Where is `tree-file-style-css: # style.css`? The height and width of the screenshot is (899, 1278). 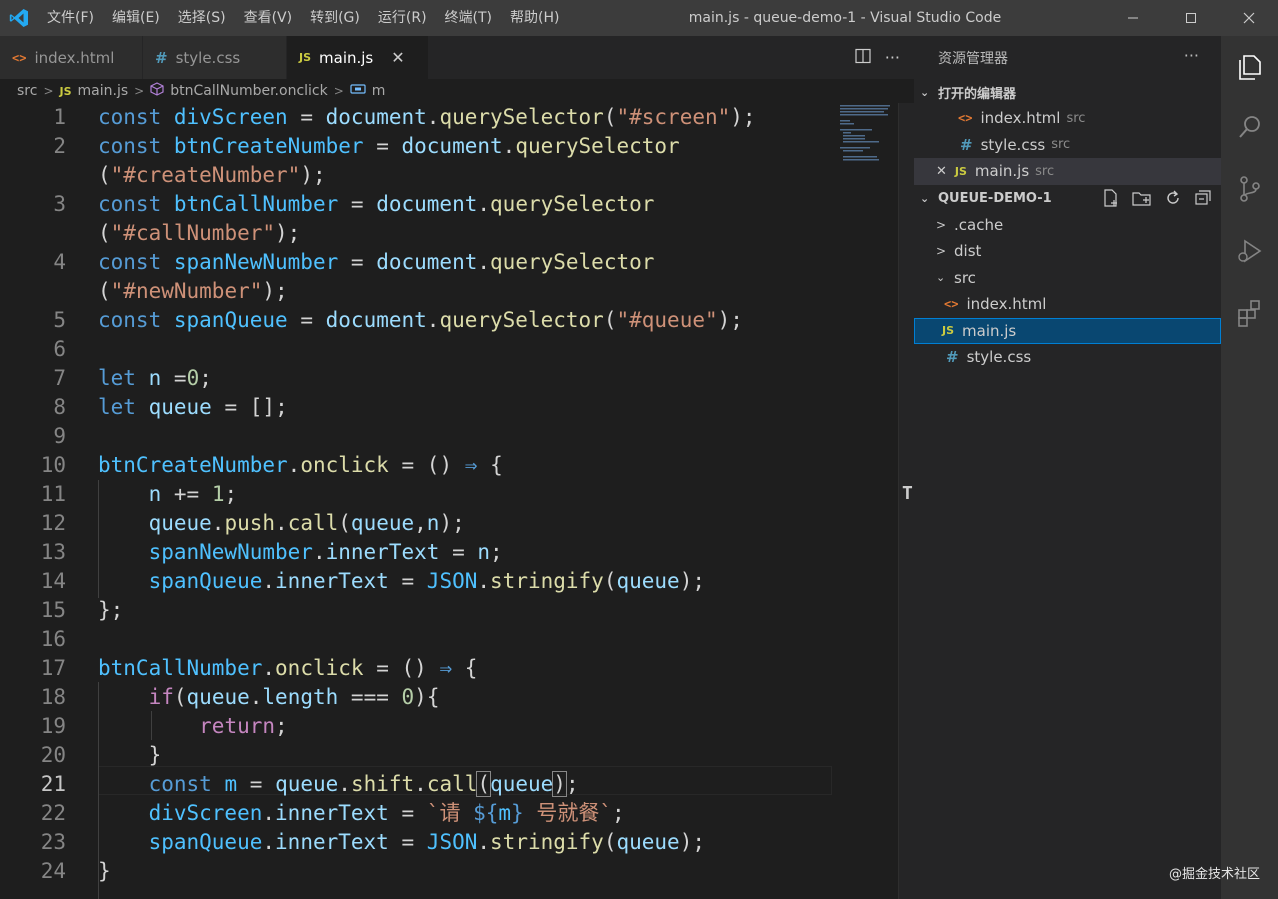
tree-file-style-css: # style.css is located at coordinates (1067, 357).